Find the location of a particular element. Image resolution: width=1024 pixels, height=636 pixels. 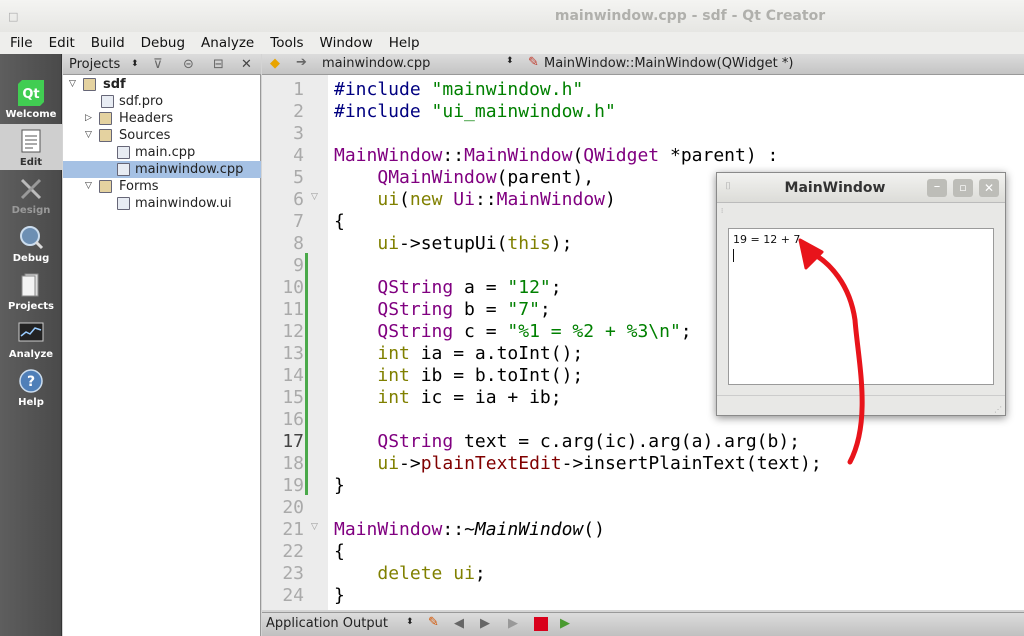

annotation-arrowhead is located at coordinates (811, 254).